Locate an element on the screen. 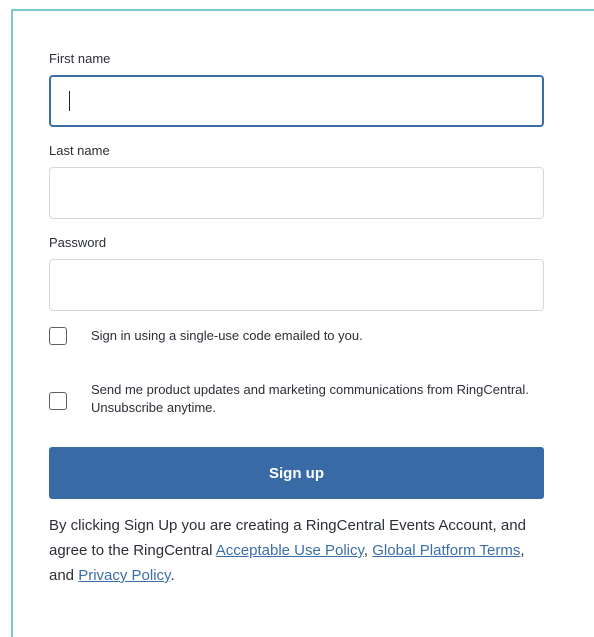 The image size is (594, 637). acceptable-use-policy-link: Acceptable Use Policy is located at coordinates (290, 550).